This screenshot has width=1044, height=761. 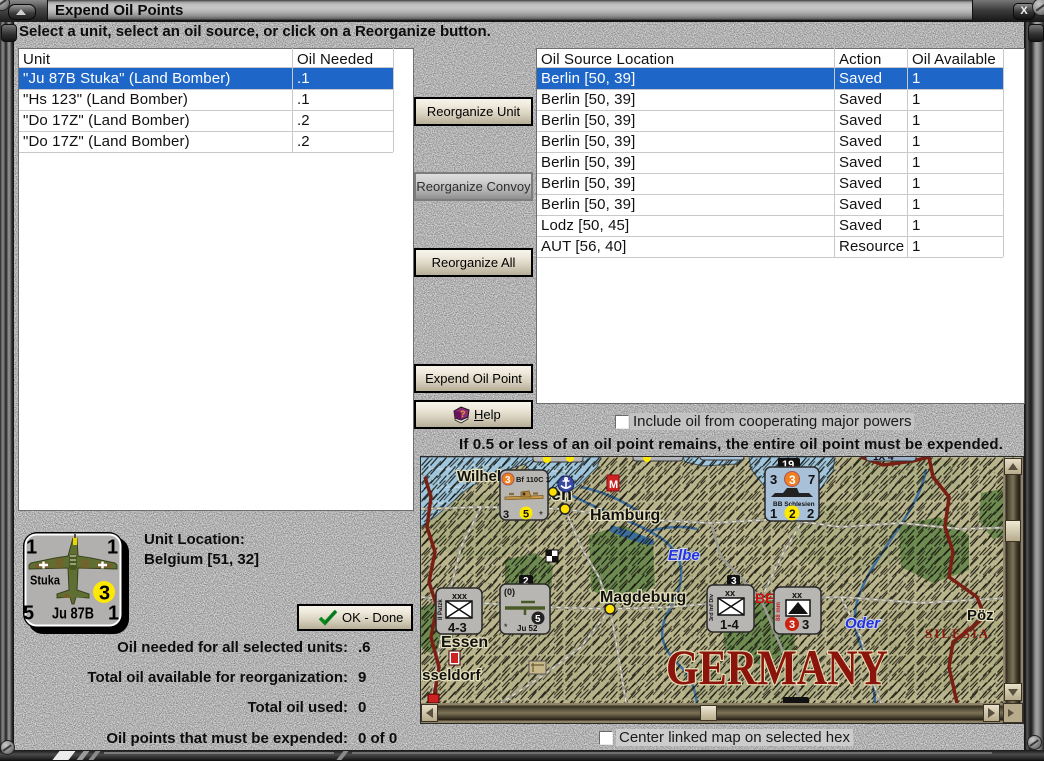 What do you see at coordinates (863, 623) in the screenshot?
I see `svg-text: Oder` at bounding box center [863, 623].